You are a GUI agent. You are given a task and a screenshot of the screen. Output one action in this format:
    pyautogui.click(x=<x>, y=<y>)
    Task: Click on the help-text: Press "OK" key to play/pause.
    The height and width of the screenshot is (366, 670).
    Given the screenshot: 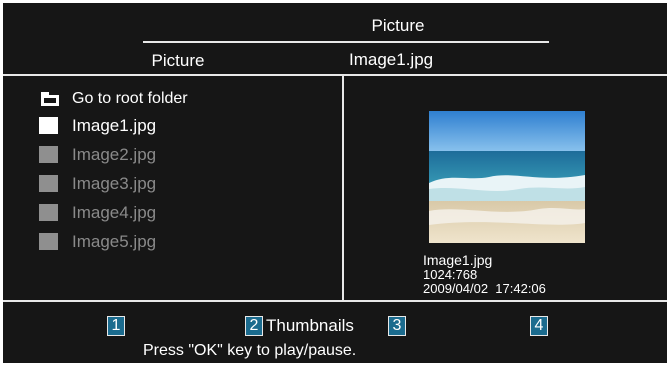 What is the action you would take?
    pyautogui.click(x=250, y=350)
    